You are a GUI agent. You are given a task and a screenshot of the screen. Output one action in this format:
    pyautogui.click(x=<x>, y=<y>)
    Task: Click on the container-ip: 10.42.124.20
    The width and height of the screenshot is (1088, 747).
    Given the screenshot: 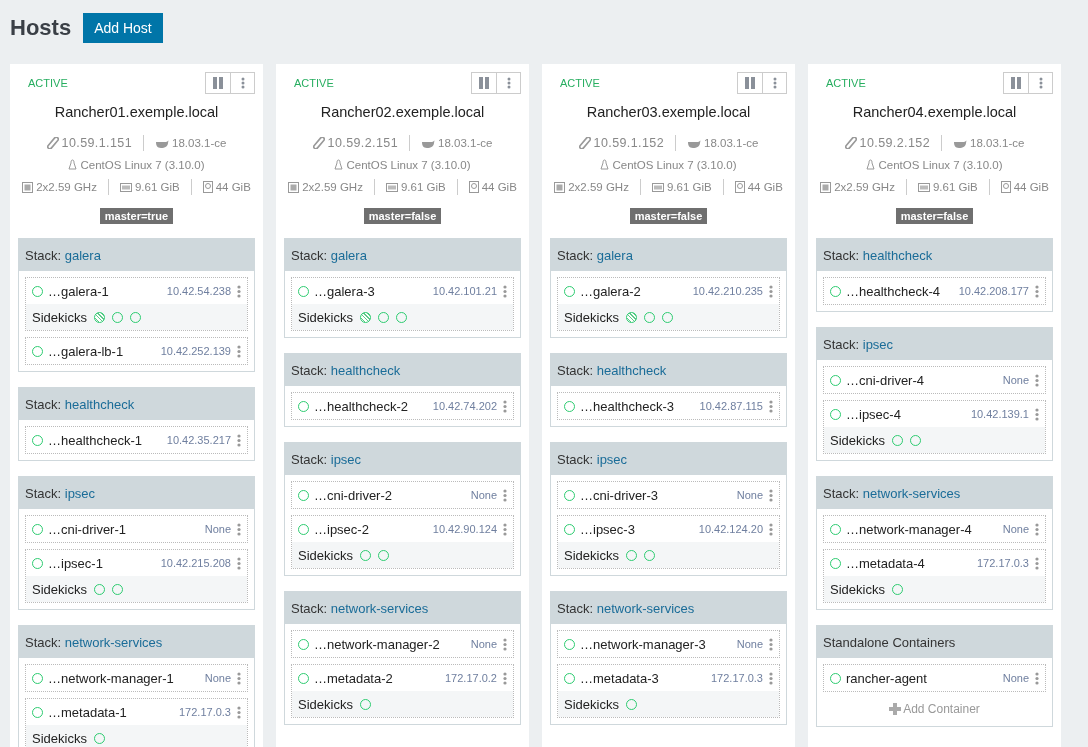 What is the action you would take?
    pyautogui.click(x=730, y=529)
    